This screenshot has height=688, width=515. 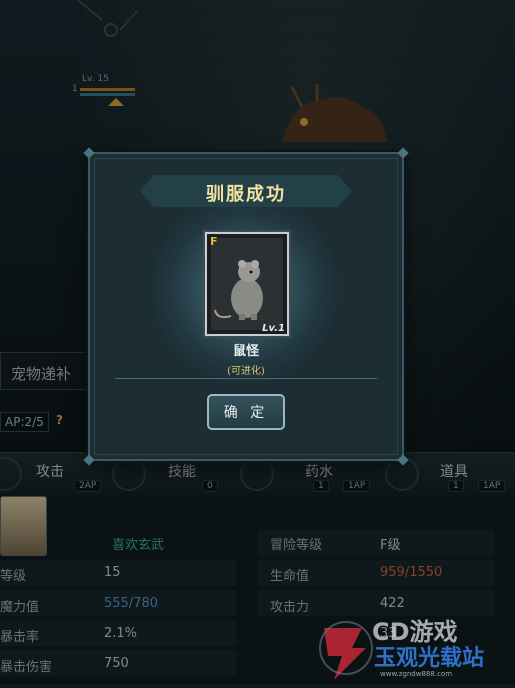 I want to click on pet-card-art, so click(x=247, y=284).